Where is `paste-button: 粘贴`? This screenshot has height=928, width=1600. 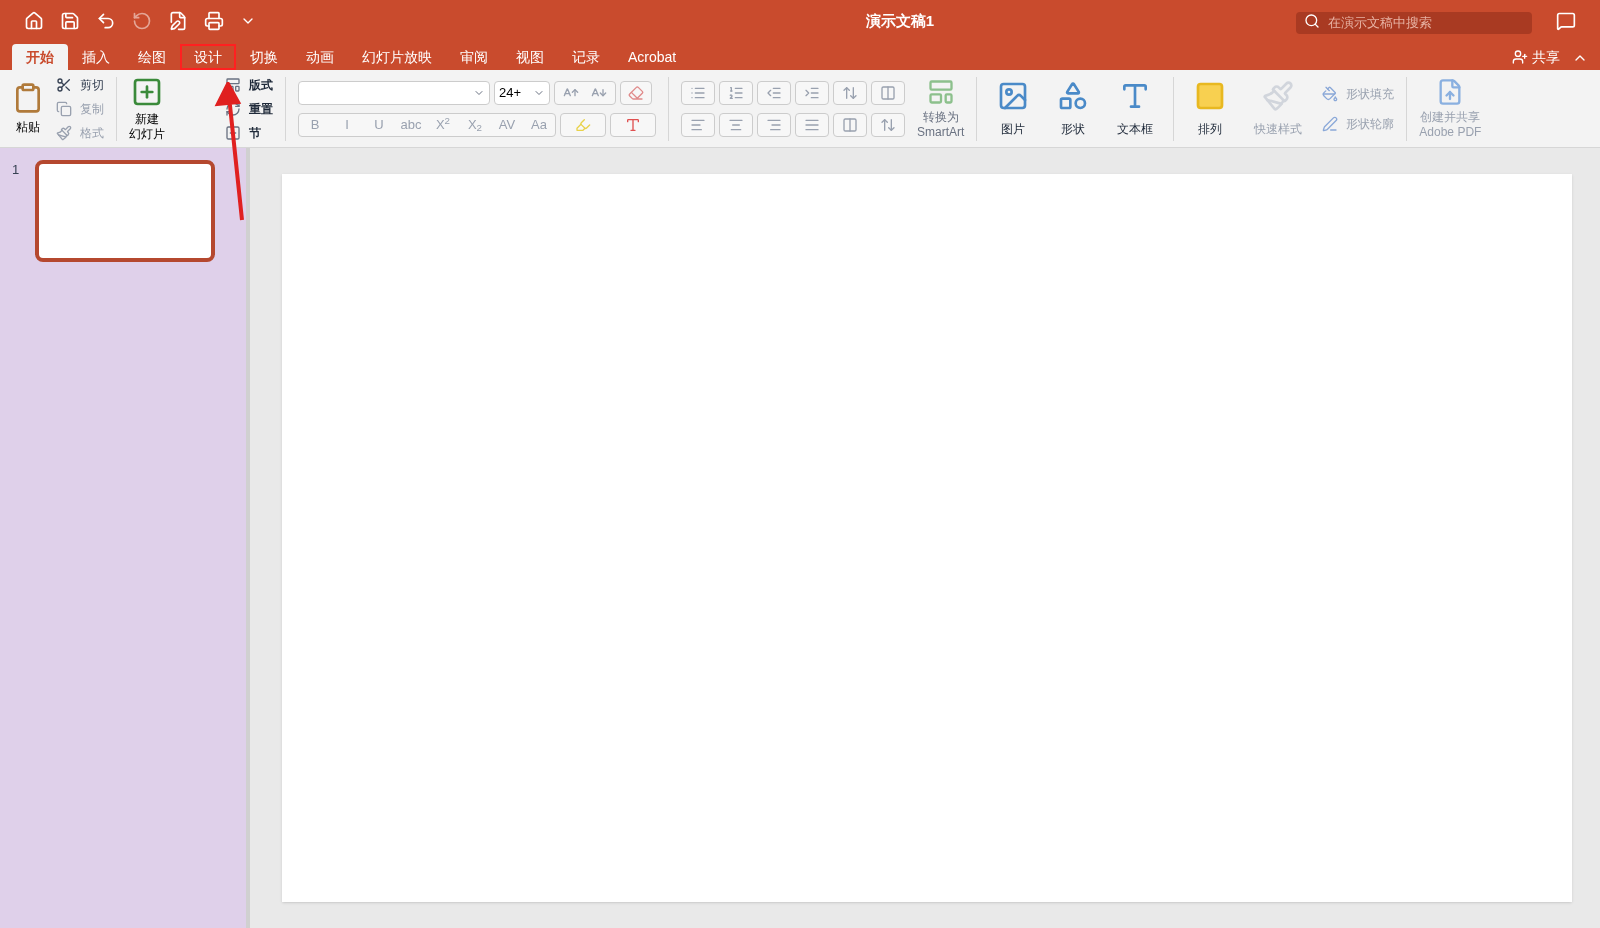
paste-button: 粘贴 is located at coordinates (28, 126).